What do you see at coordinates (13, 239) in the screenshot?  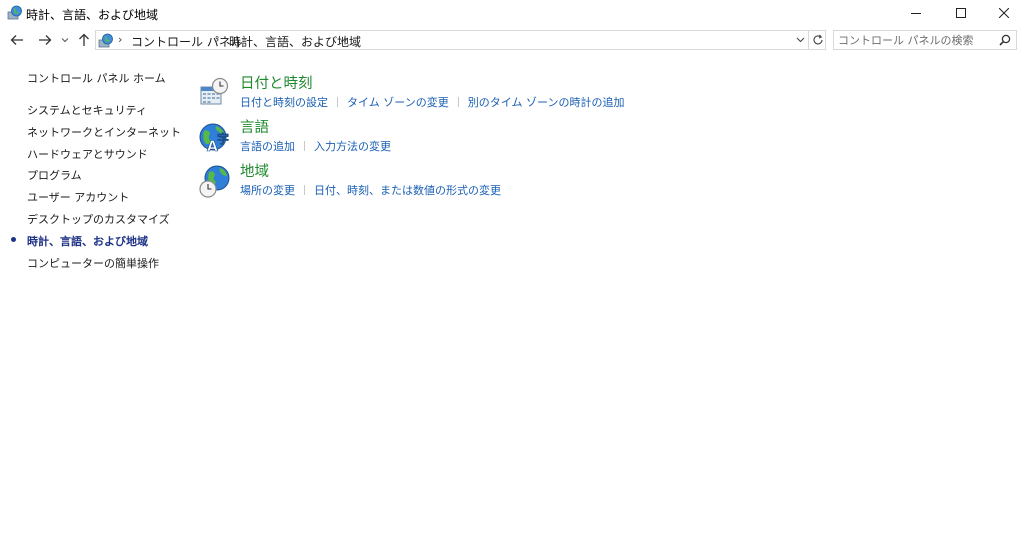 I see `current-item-bullet-icon` at bounding box center [13, 239].